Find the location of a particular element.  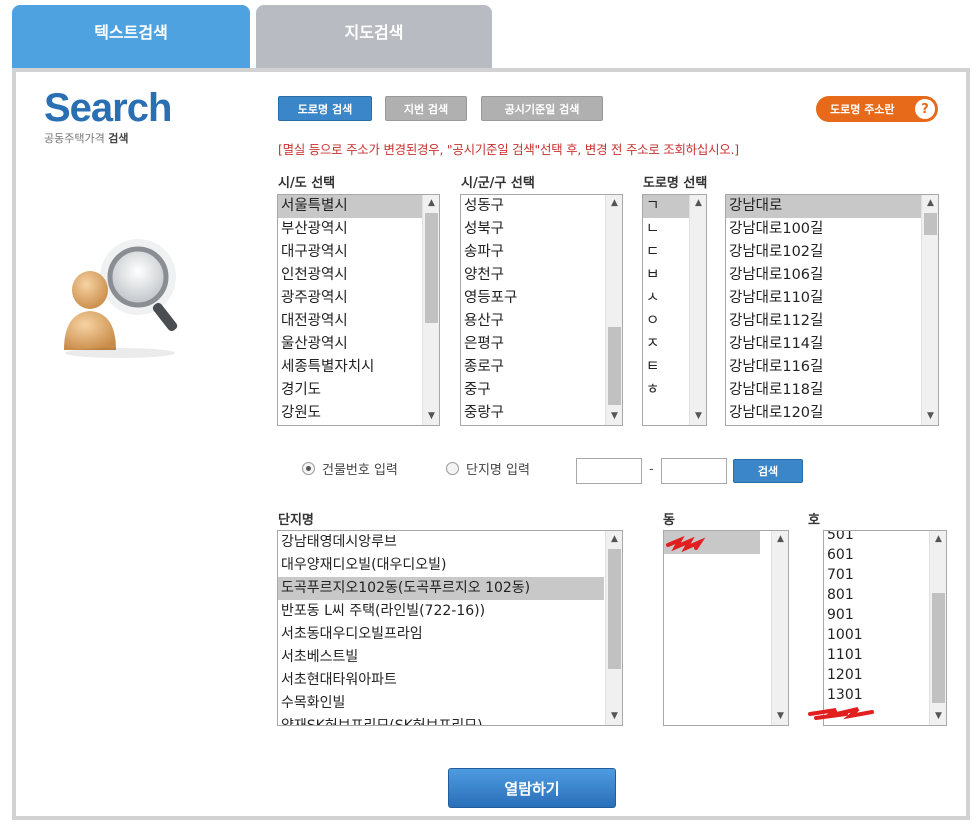

tab-map-search: 지도검색 is located at coordinates (374, 37).